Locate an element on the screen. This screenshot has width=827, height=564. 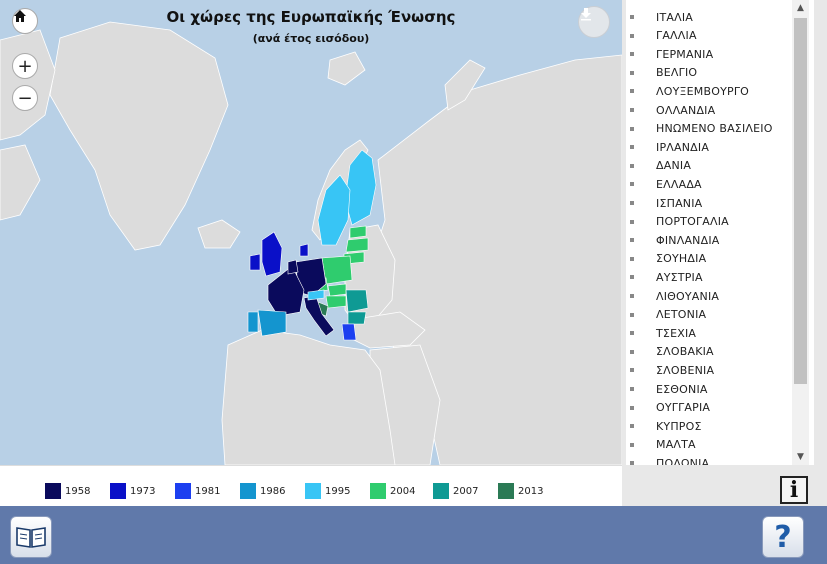
list-item: ΛΕΤΟΝΙΑ is located at coordinates (666, 315).